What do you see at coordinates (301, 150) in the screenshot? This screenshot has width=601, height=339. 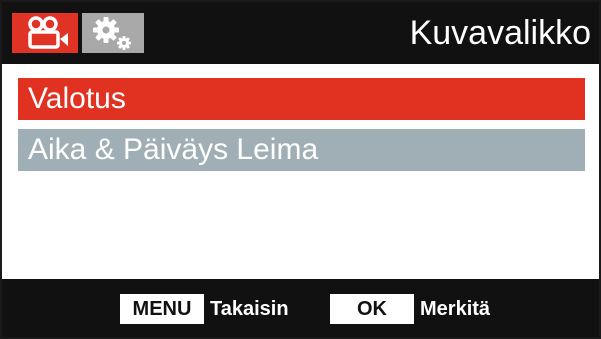 I see `menu-item-date-time-stamp: Aika & Päiväys Leima` at bounding box center [301, 150].